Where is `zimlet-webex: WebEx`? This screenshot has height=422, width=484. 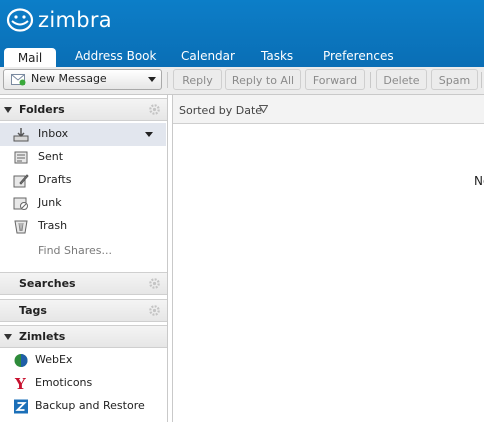 zimlet-webex: WebEx is located at coordinates (83, 360).